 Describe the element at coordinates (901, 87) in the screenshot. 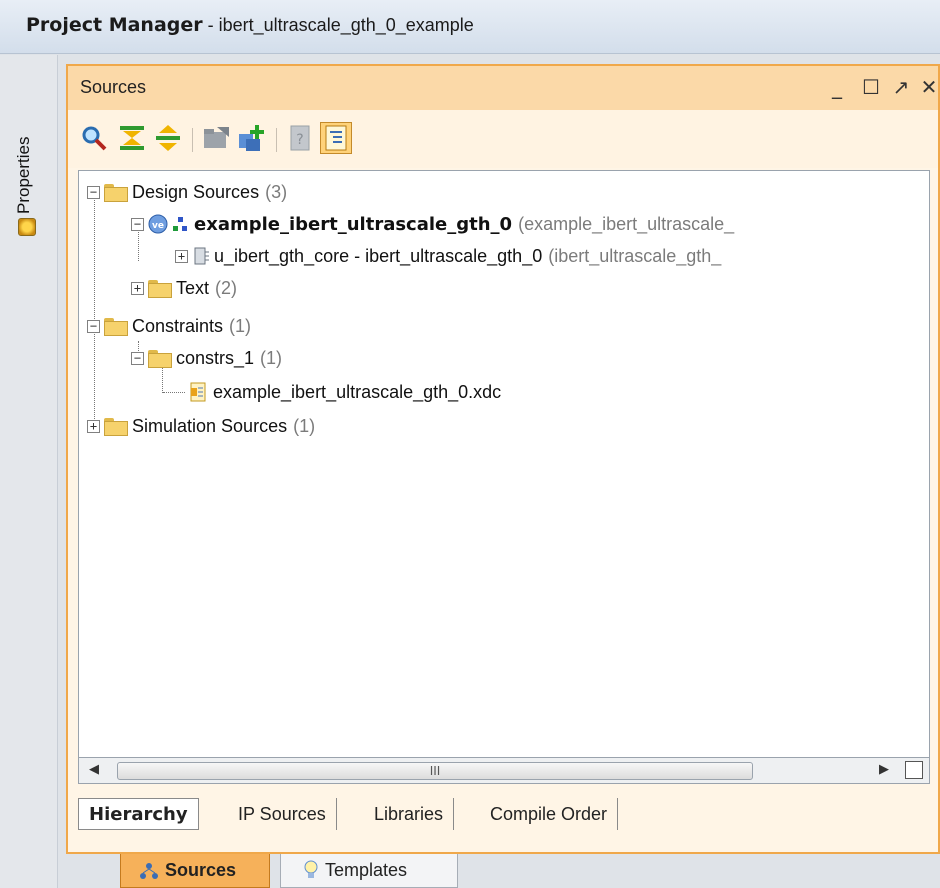

I see `float-button: ↗` at that location.